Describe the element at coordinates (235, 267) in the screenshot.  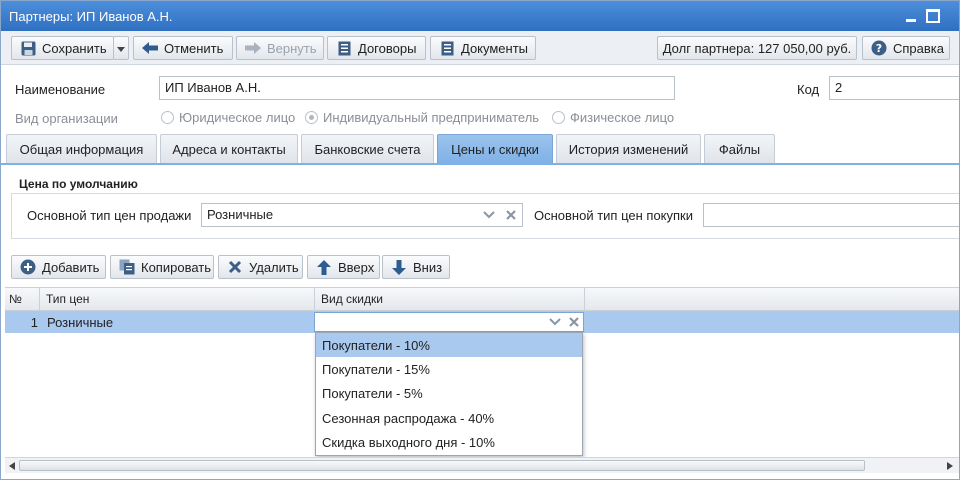
I see `close-icon` at that location.